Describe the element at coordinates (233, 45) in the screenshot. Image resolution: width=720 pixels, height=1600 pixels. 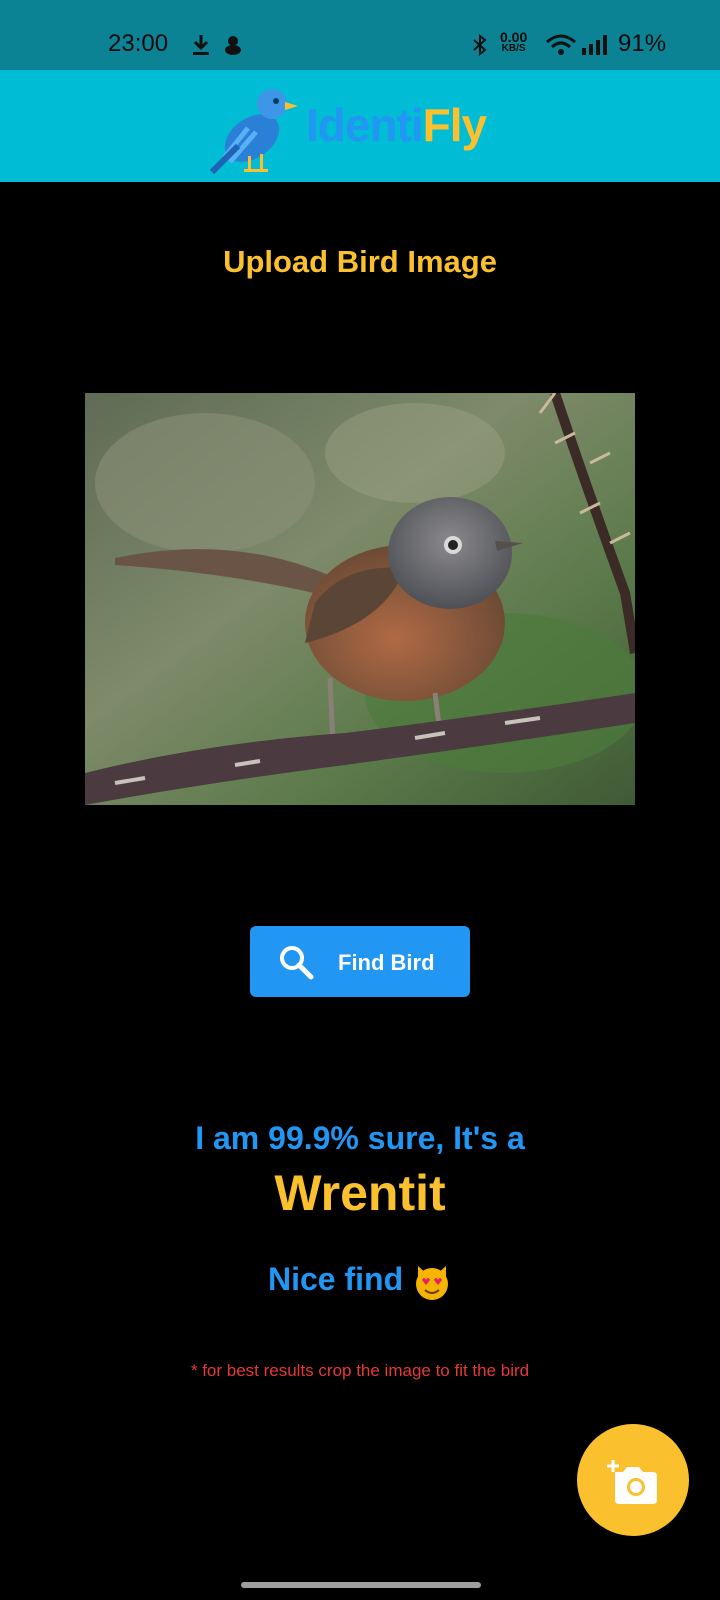
I see `app-notification-icon` at that location.